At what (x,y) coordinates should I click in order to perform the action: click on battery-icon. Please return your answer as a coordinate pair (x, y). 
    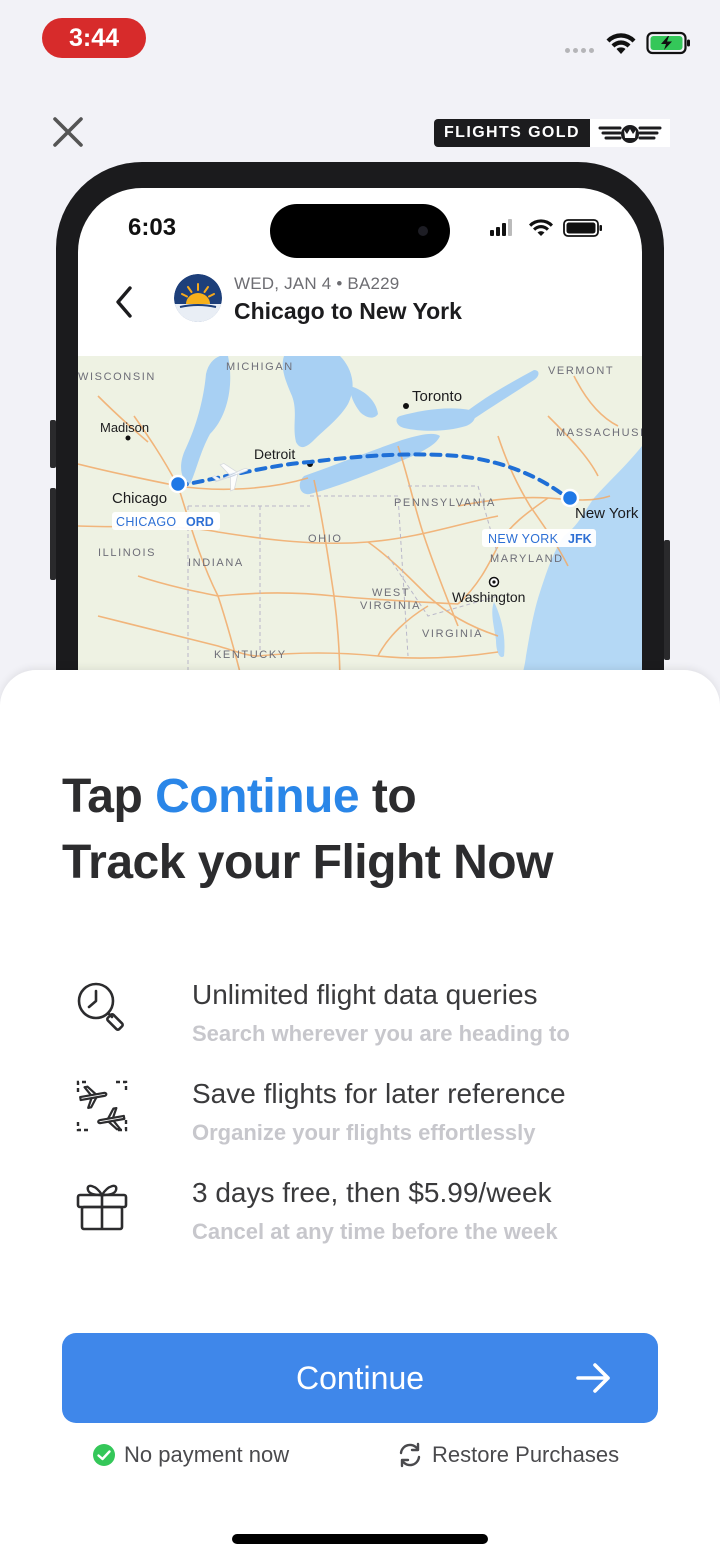
    Looking at the image, I should click on (668, 43).